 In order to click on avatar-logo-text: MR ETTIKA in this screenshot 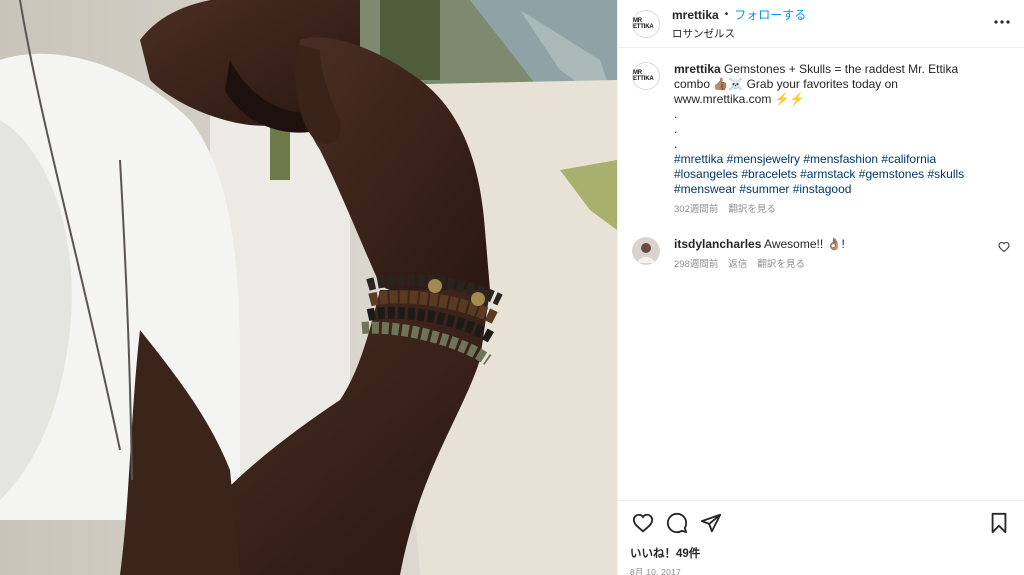, I will do `click(643, 23)`.